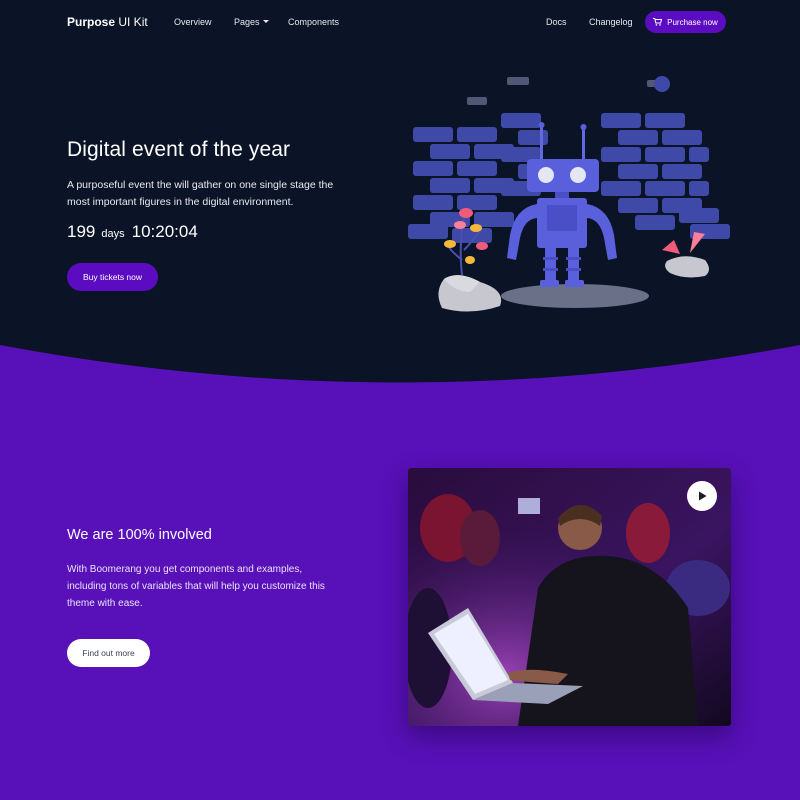  Describe the element at coordinates (313, 22) in the screenshot. I see `nav-link-components: Components` at that location.